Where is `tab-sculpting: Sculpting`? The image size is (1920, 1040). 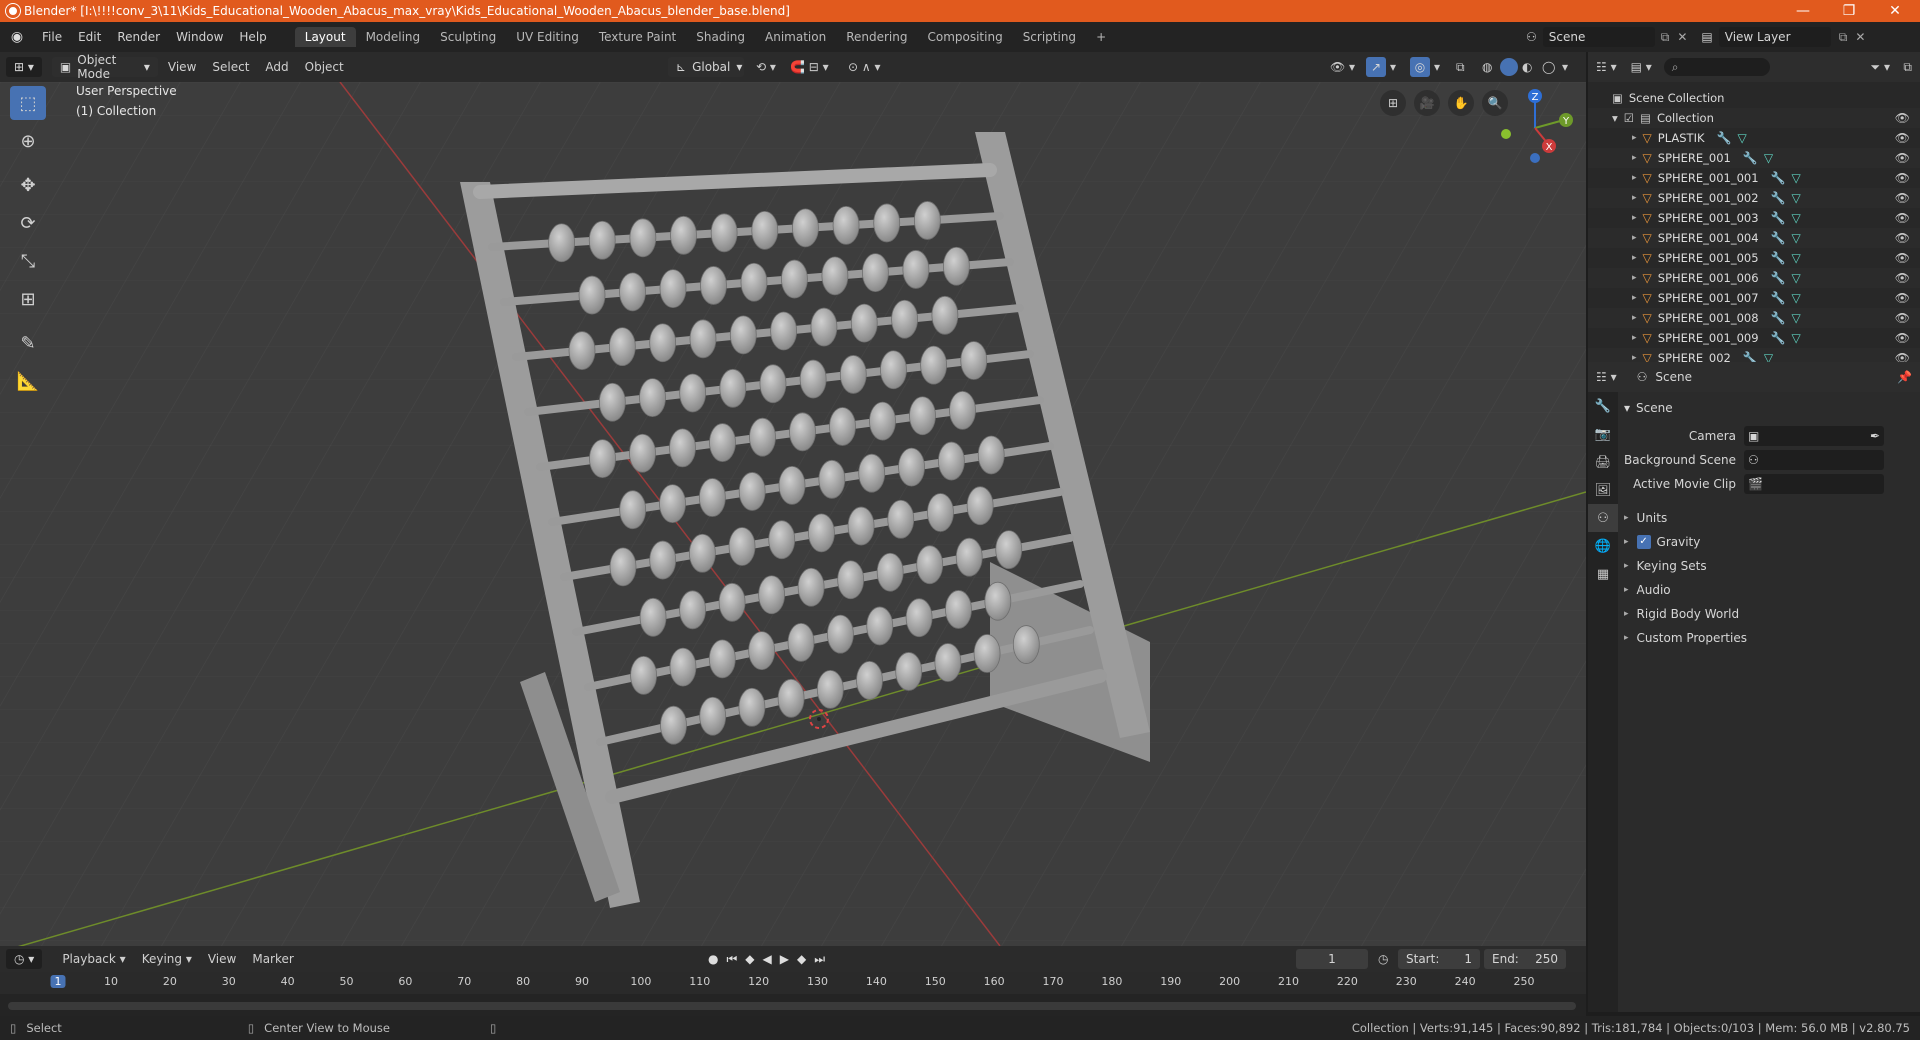
tab-sculpting: Sculpting is located at coordinates (468, 37).